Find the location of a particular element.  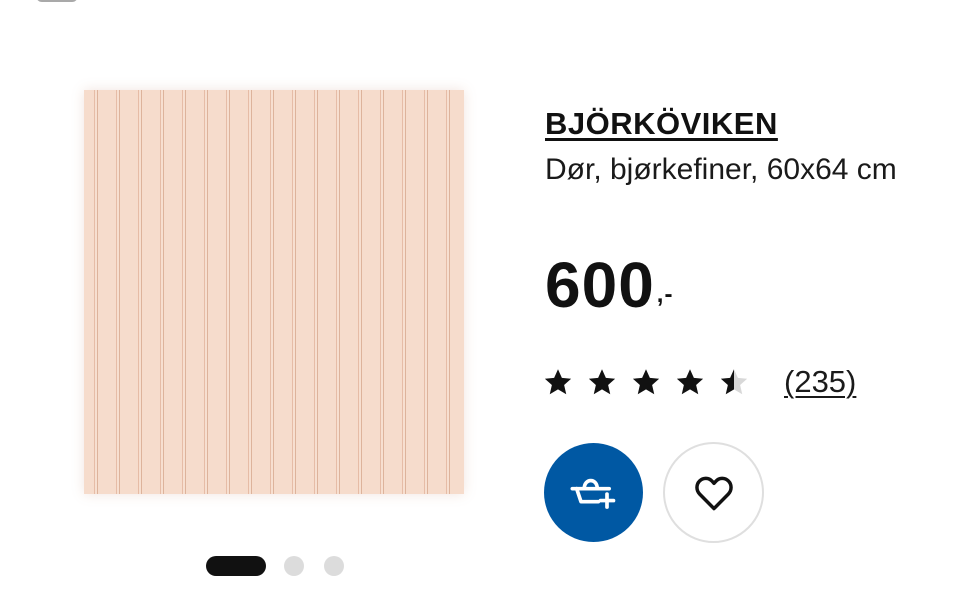

star-half-icon is located at coordinates (734, 382).